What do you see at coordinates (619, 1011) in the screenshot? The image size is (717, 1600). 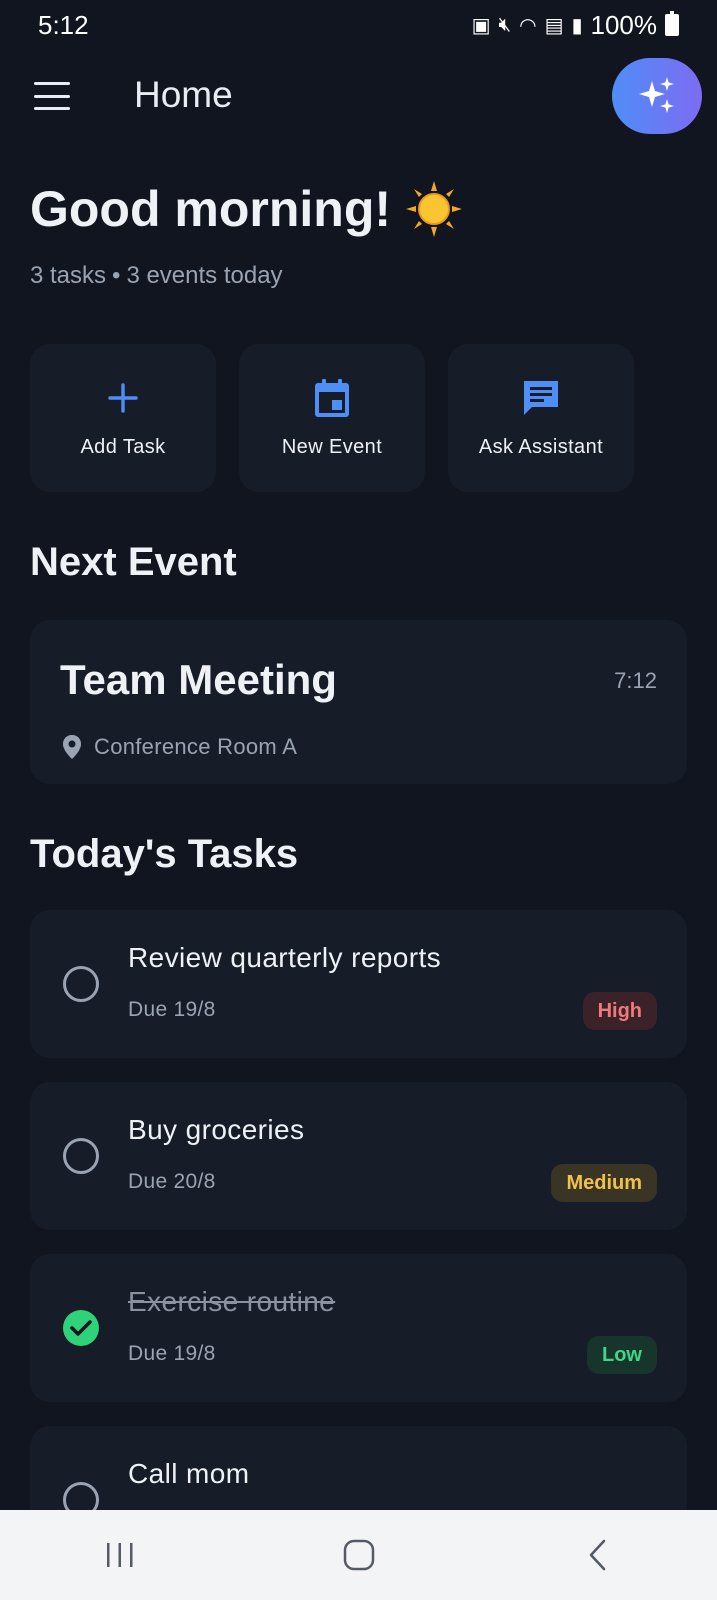 I see `priority-badge: High` at bounding box center [619, 1011].